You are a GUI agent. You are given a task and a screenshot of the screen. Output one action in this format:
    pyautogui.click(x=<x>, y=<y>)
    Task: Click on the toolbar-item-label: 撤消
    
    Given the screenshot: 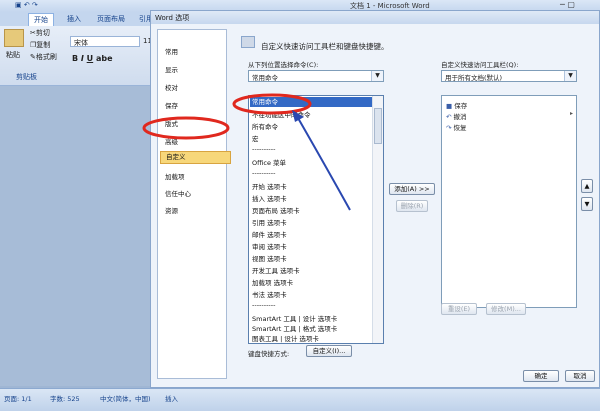 What is the action you would take?
    pyautogui.click(x=460, y=117)
    